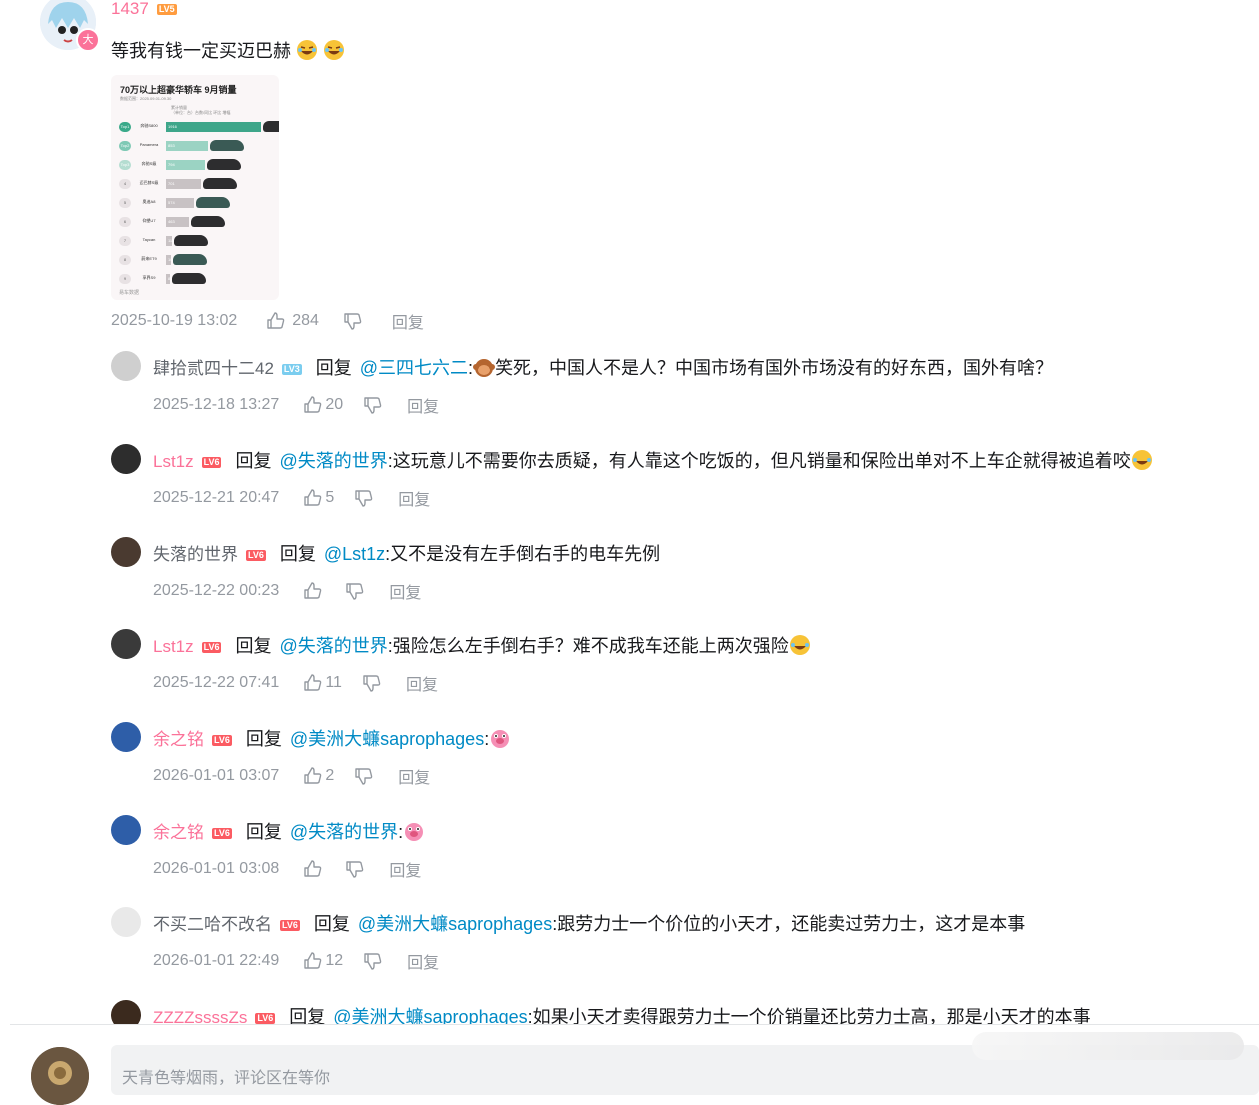 This screenshot has width=1259, height=1105. Describe the element at coordinates (789, 924) in the screenshot. I see `reply-text: :跟劳力士一个价位的小天才，还能卖过劳力士，这才是本事` at that location.